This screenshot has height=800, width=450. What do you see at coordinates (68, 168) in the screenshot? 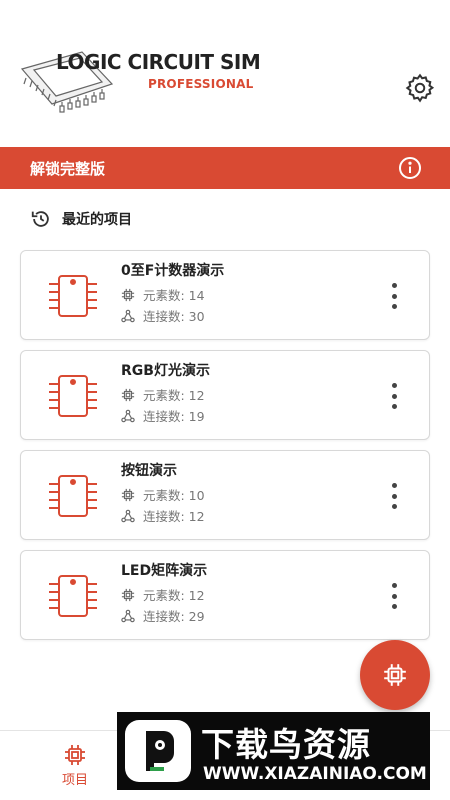
I see `unlock-label: 解锁完整版` at bounding box center [68, 168].